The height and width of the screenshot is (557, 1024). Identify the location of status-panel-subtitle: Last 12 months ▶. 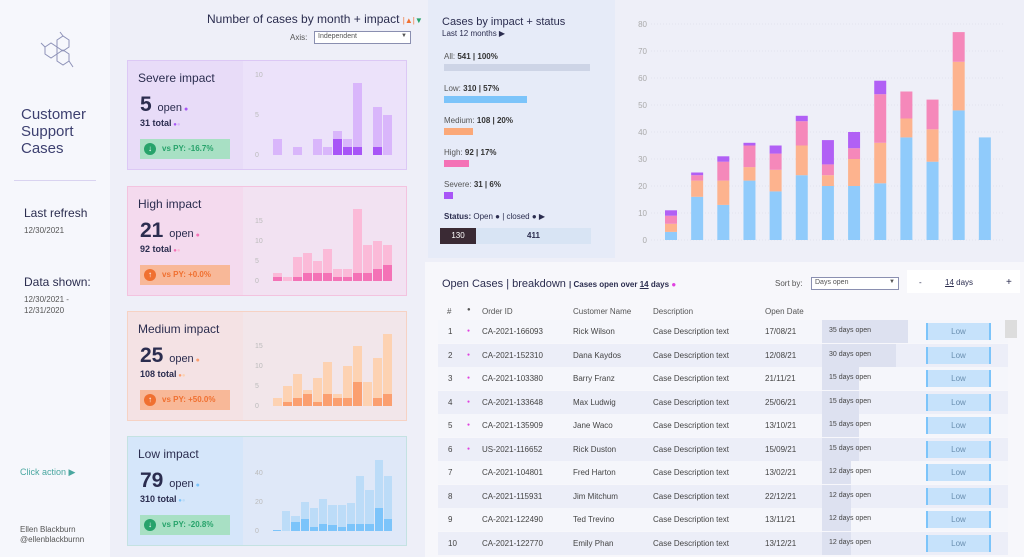
(473, 33).